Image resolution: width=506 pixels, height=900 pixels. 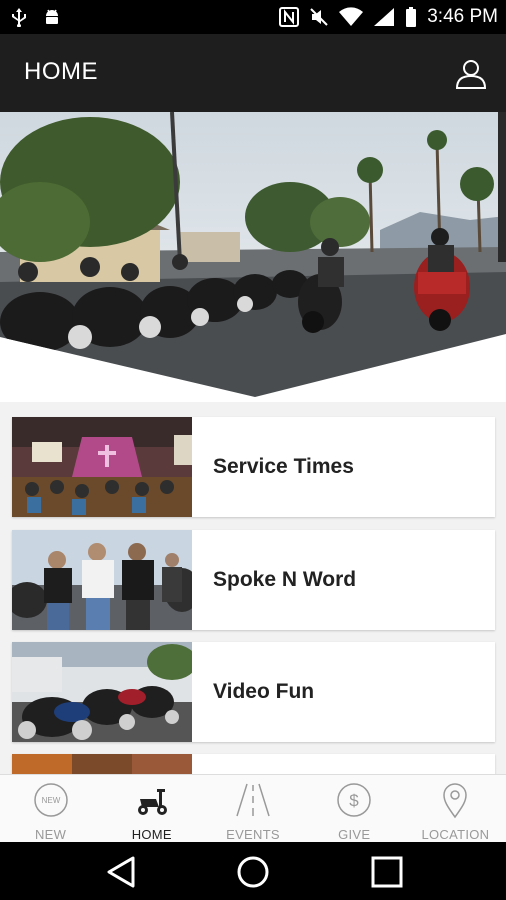 I want to click on battery-icon, so click(x=411, y=17).